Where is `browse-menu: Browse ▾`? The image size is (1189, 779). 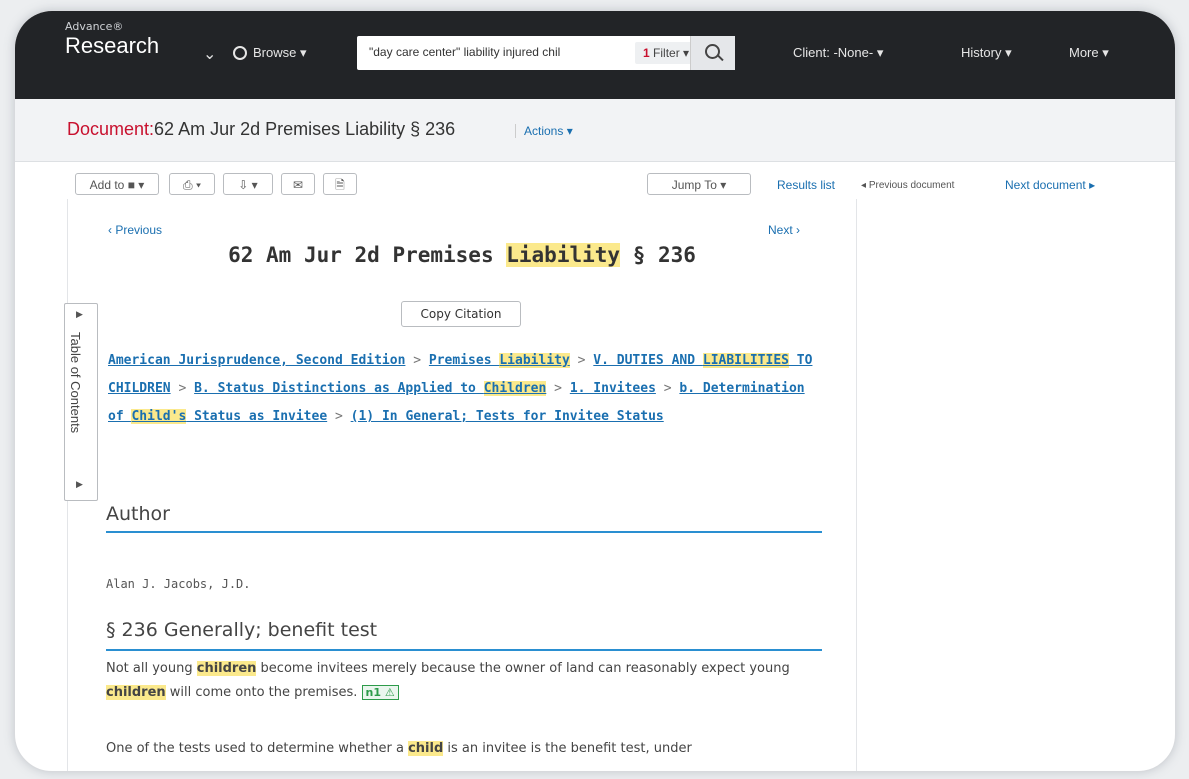 browse-menu: Browse ▾ is located at coordinates (270, 53).